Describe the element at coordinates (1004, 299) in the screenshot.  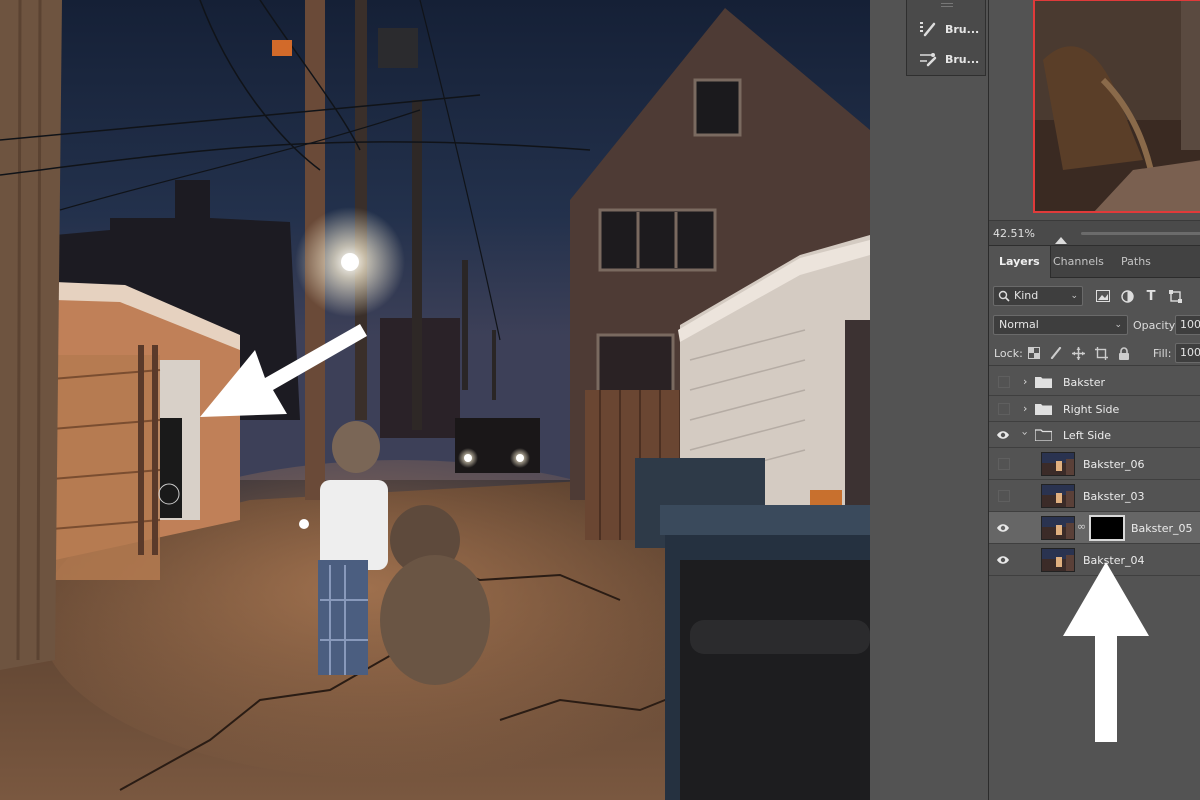
I see `search-icon` at that location.